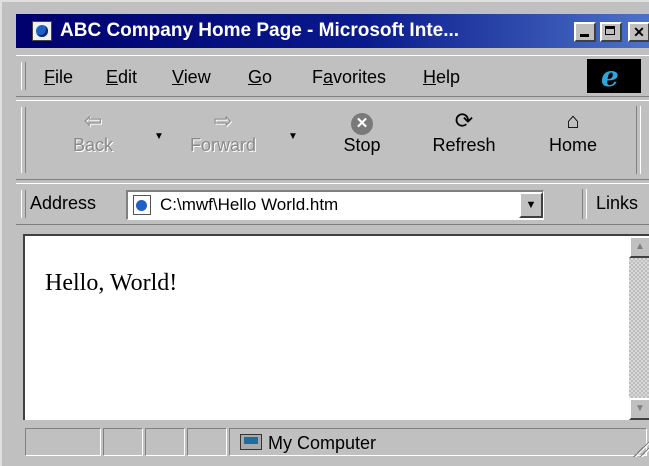  I want to click on forward-label: Forward, so click(222, 145).